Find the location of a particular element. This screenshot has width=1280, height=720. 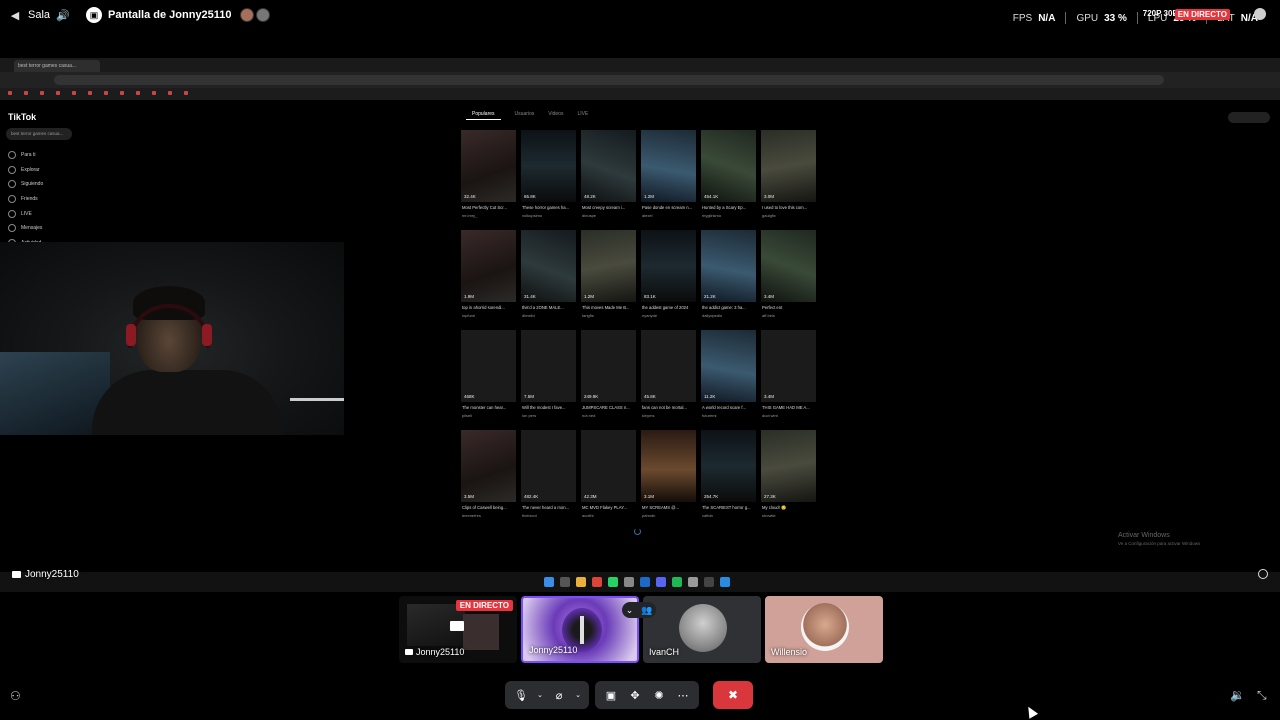

video-card: 7.5M Will the modest I fave... lon pers is located at coordinates (548, 380).